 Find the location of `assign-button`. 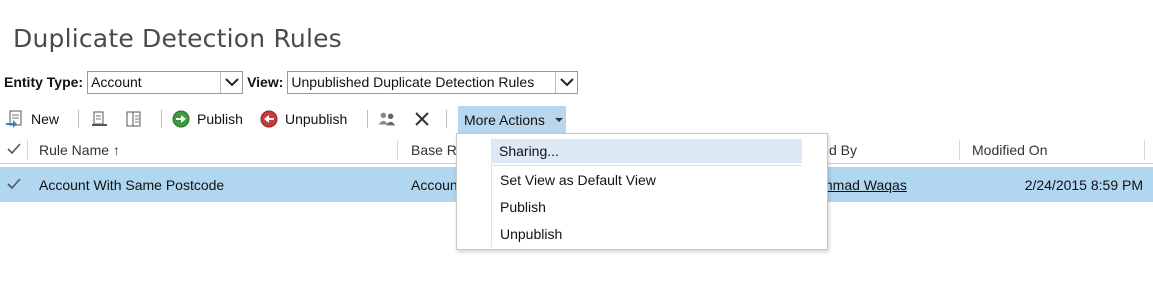

assign-button is located at coordinates (390, 119).